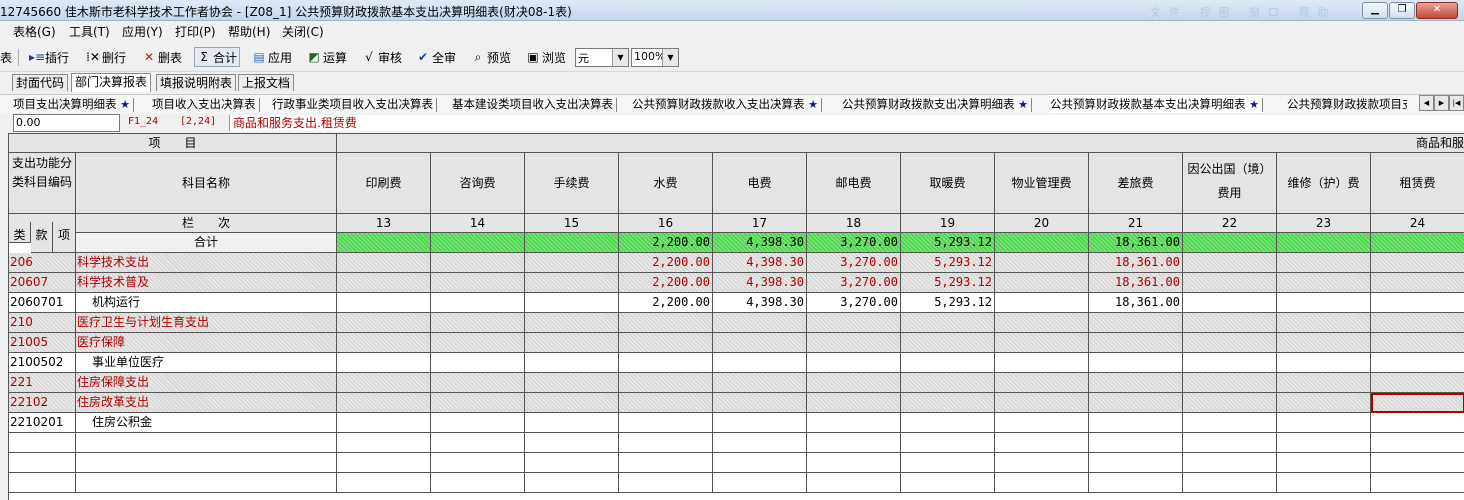 Image resolution: width=1464 pixels, height=500 pixels. Describe the element at coordinates (760, 243) in the screenshot. I see `total-cell: 4,398.30` at that location.